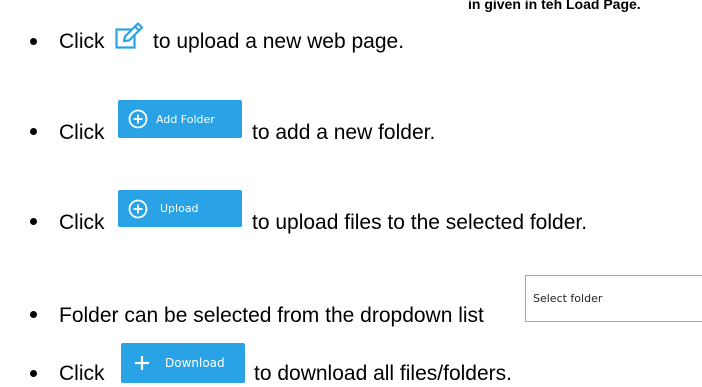  What do you see at coordinates (185, 119) in the screenshot?
I see `add-folder-label: Add Folder` at bounding box center [185, 119].